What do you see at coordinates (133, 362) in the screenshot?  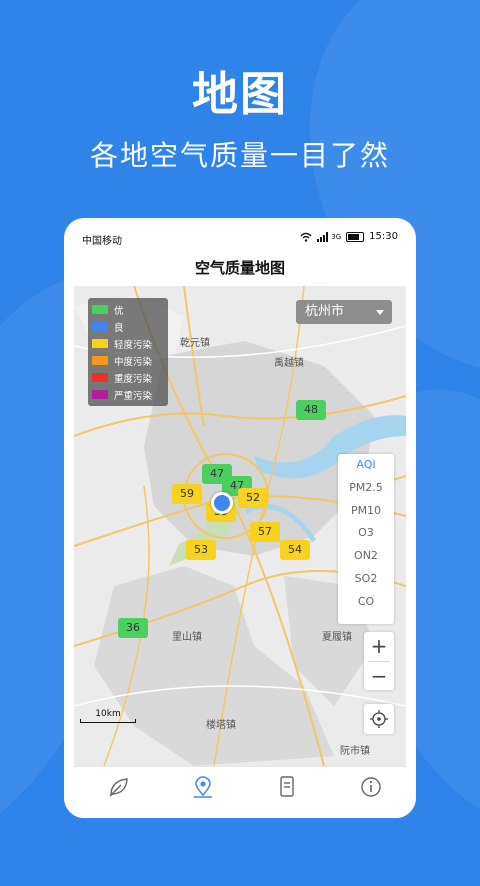 I see `legend-label: 中度污染` at bounding box center [133, 362].